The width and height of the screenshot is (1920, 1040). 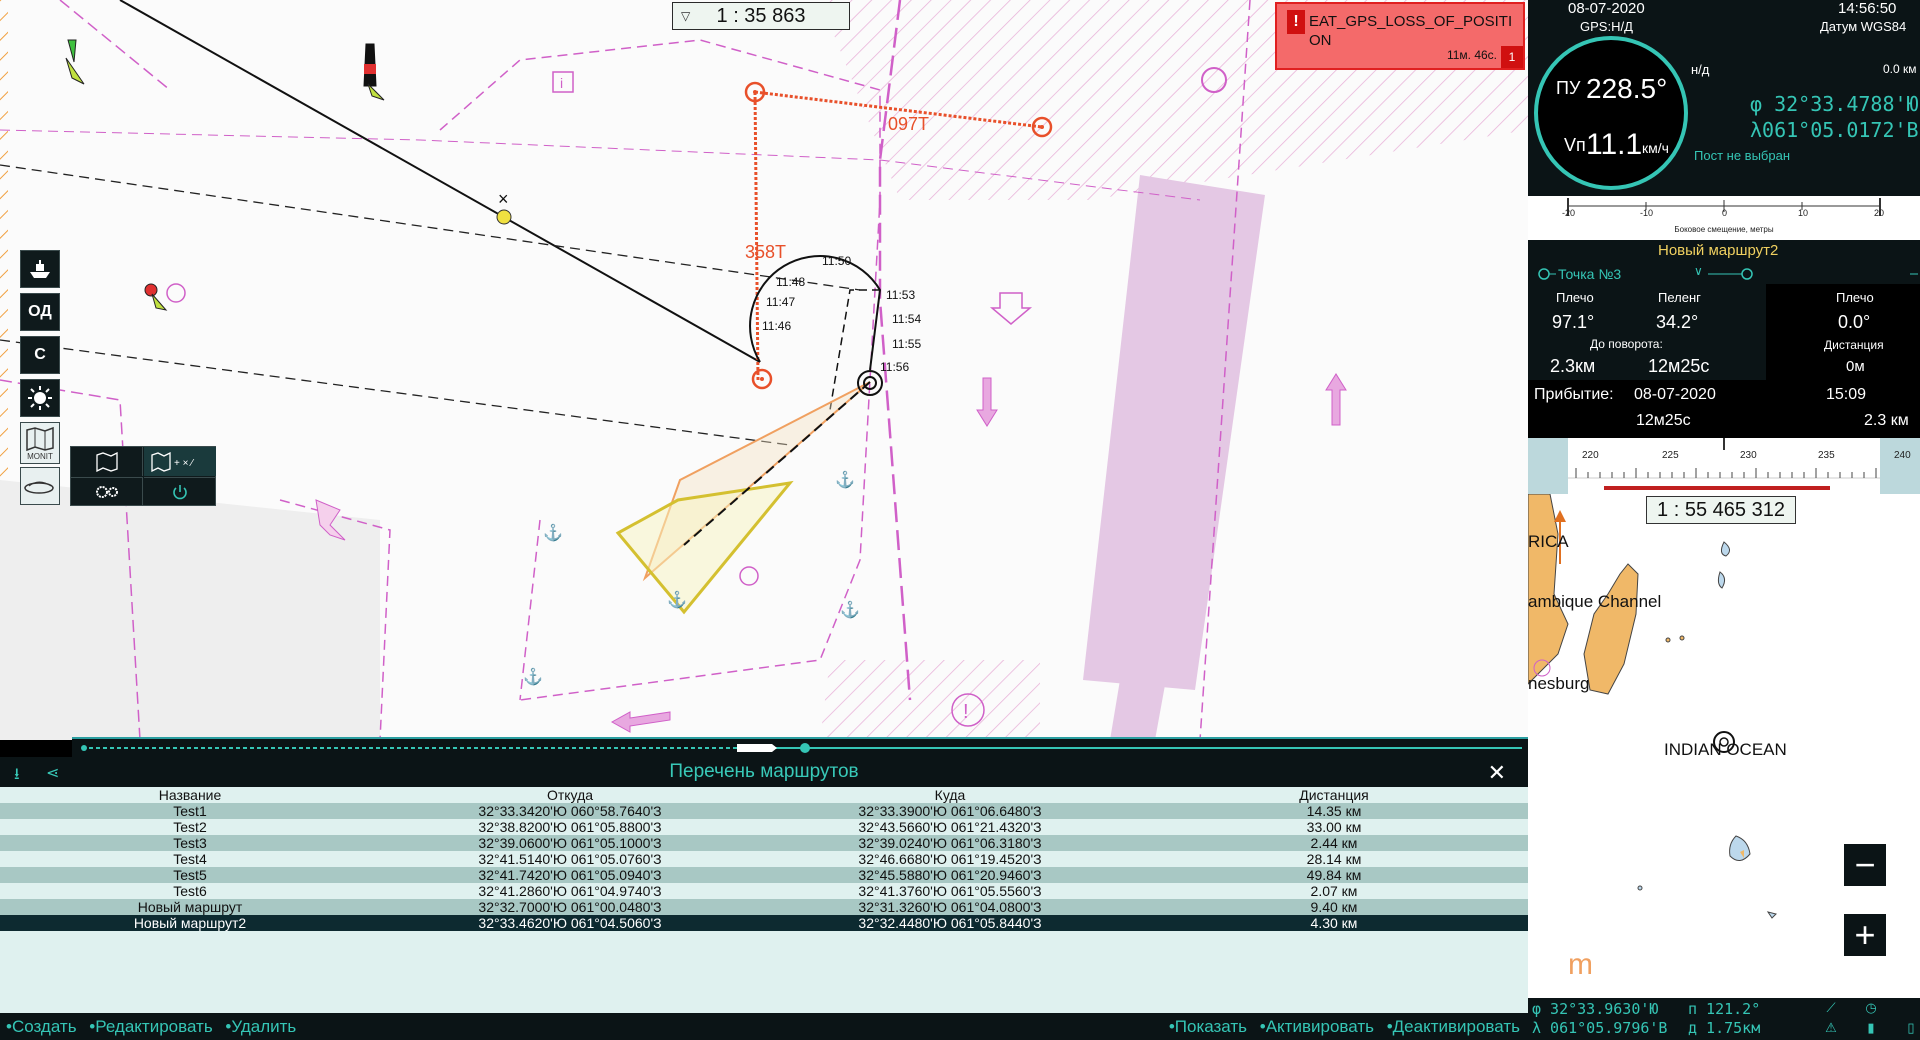 What do you see at coordinates (1721, 510) in the screenshot?
I see `overview-scale: 1 : 55 465 312` at bounding box center [1721, 510].